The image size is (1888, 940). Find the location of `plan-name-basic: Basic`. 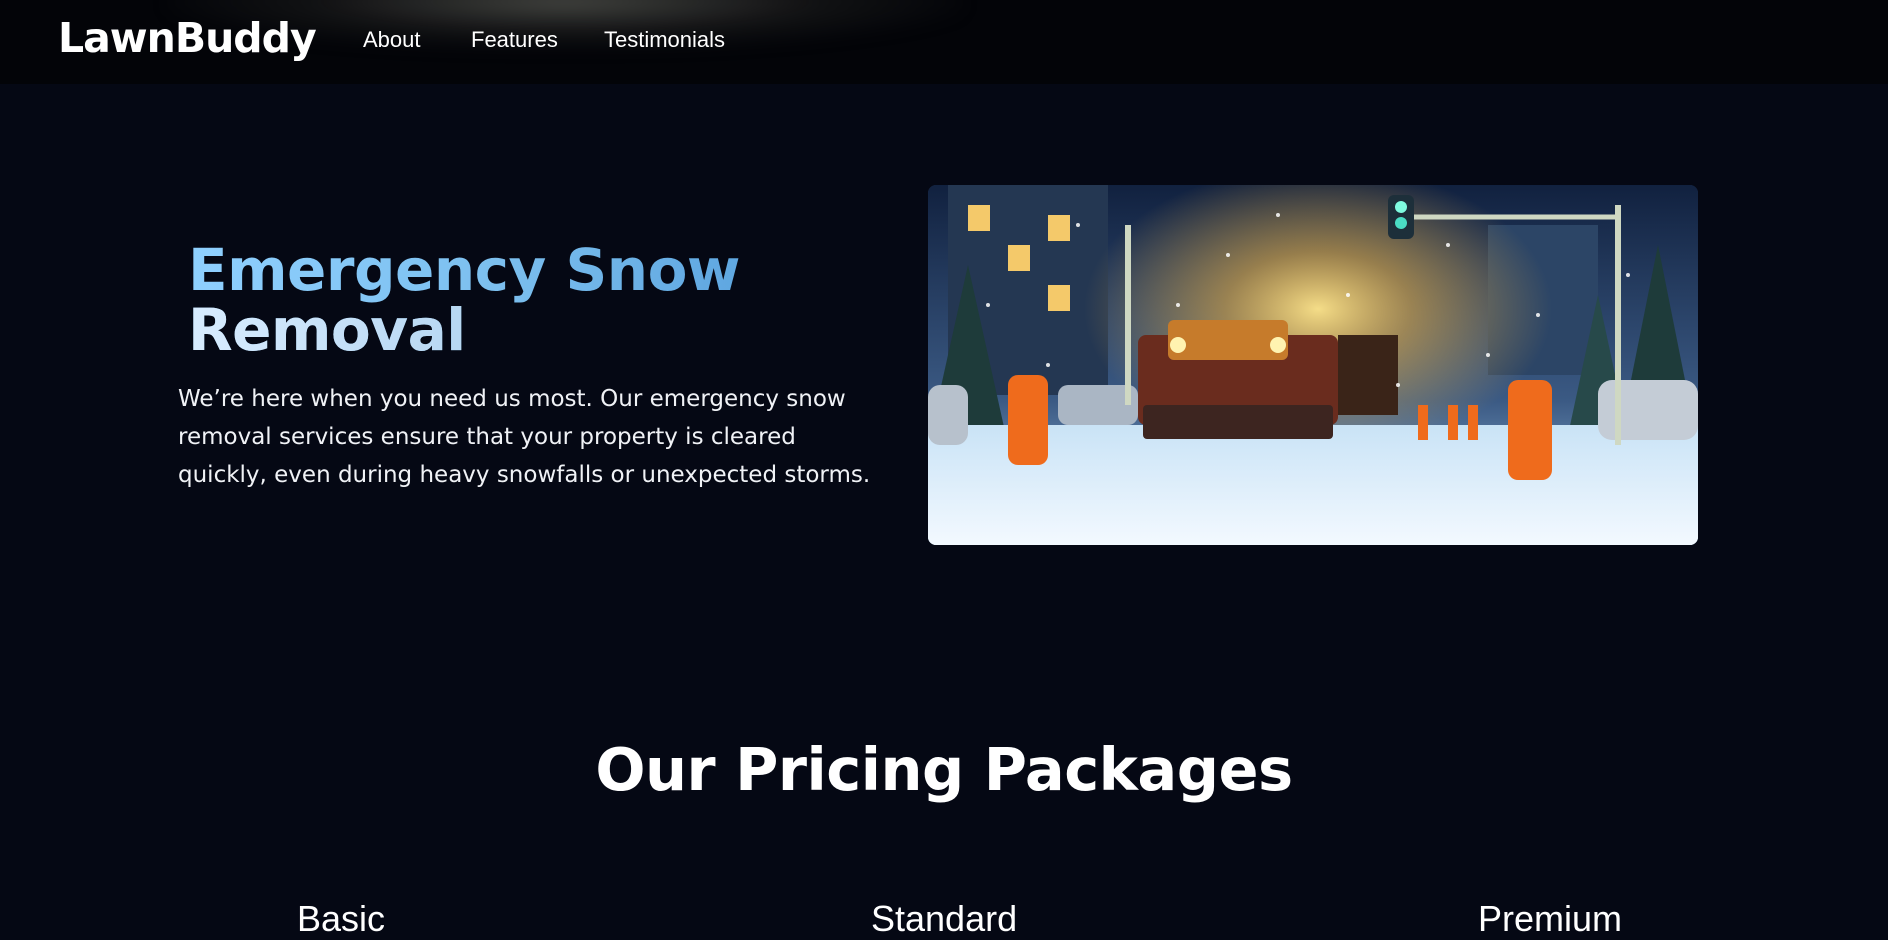

plan-name-basic: Basic is located at coordinates (341, 918).